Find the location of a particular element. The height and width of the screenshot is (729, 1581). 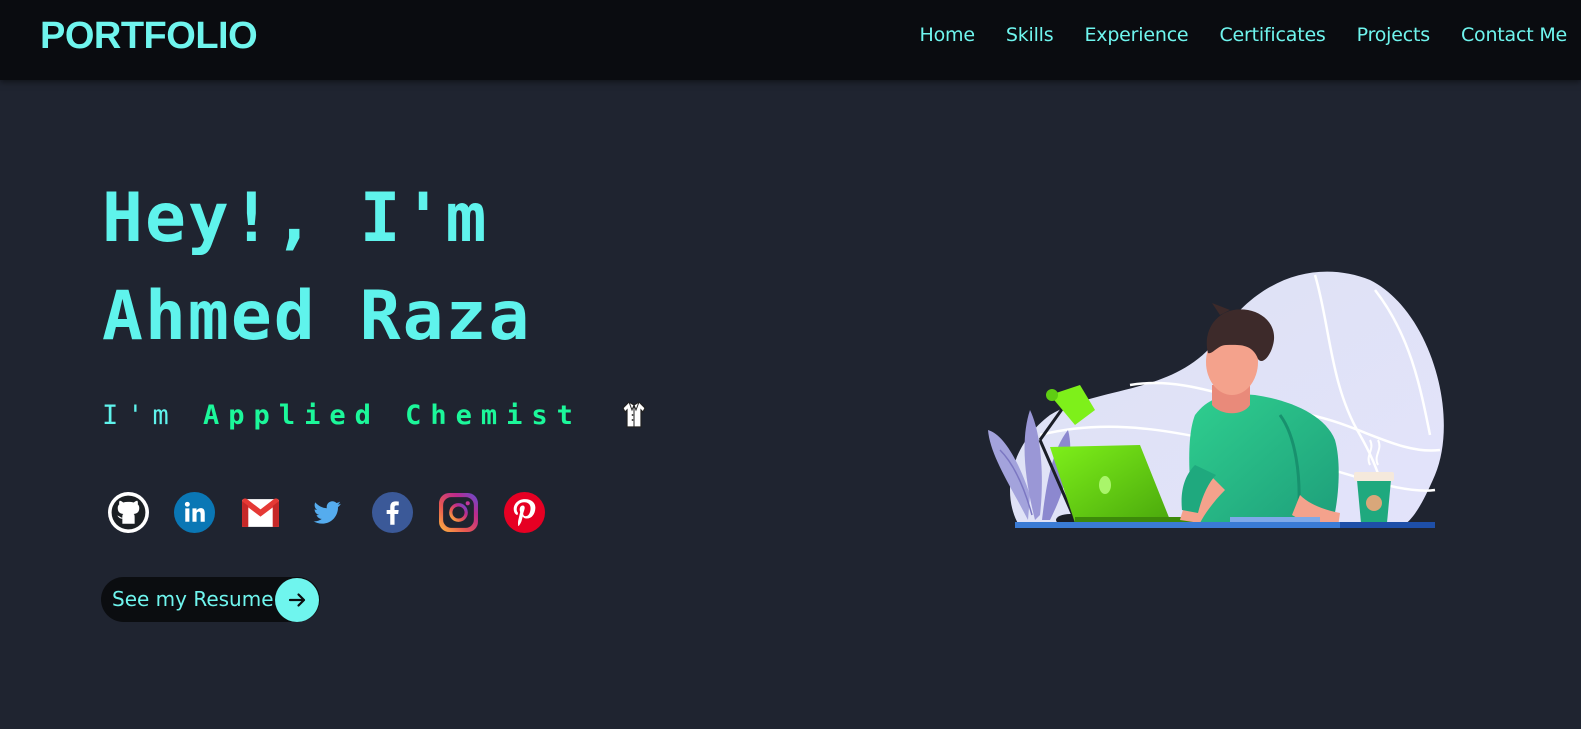

hero-name: Ahmed Raza is located at coordinates (317, 316).